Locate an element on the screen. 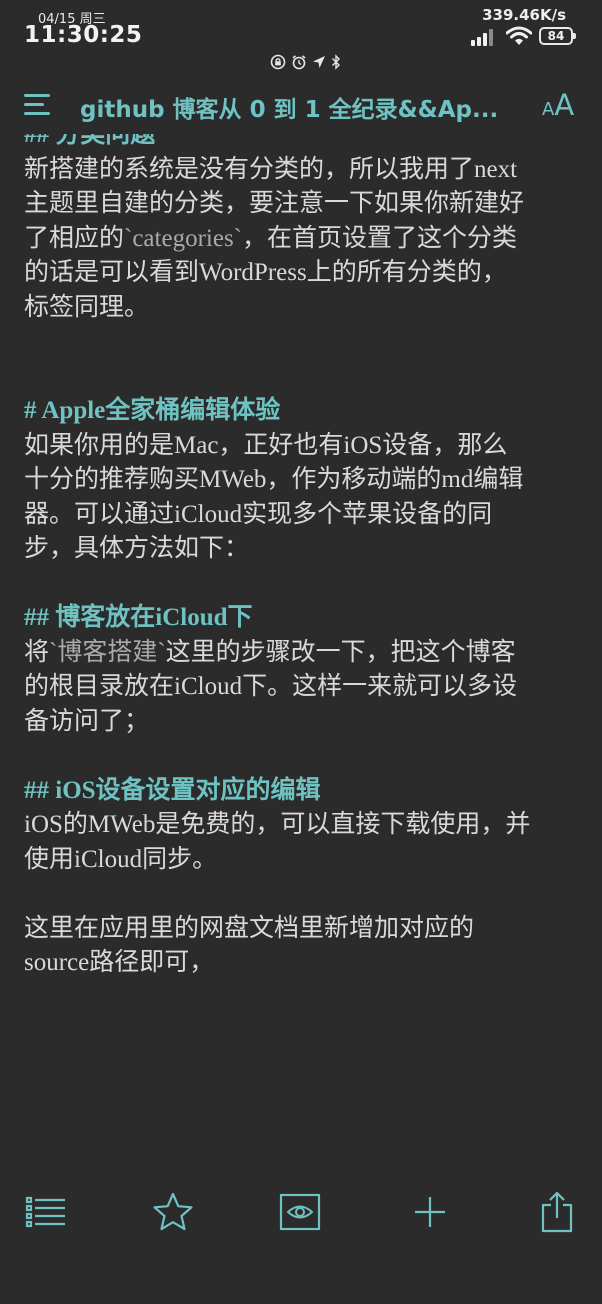 This screenshot has height=1304, width=602. share-icon is located at coordinates (557, 1212).